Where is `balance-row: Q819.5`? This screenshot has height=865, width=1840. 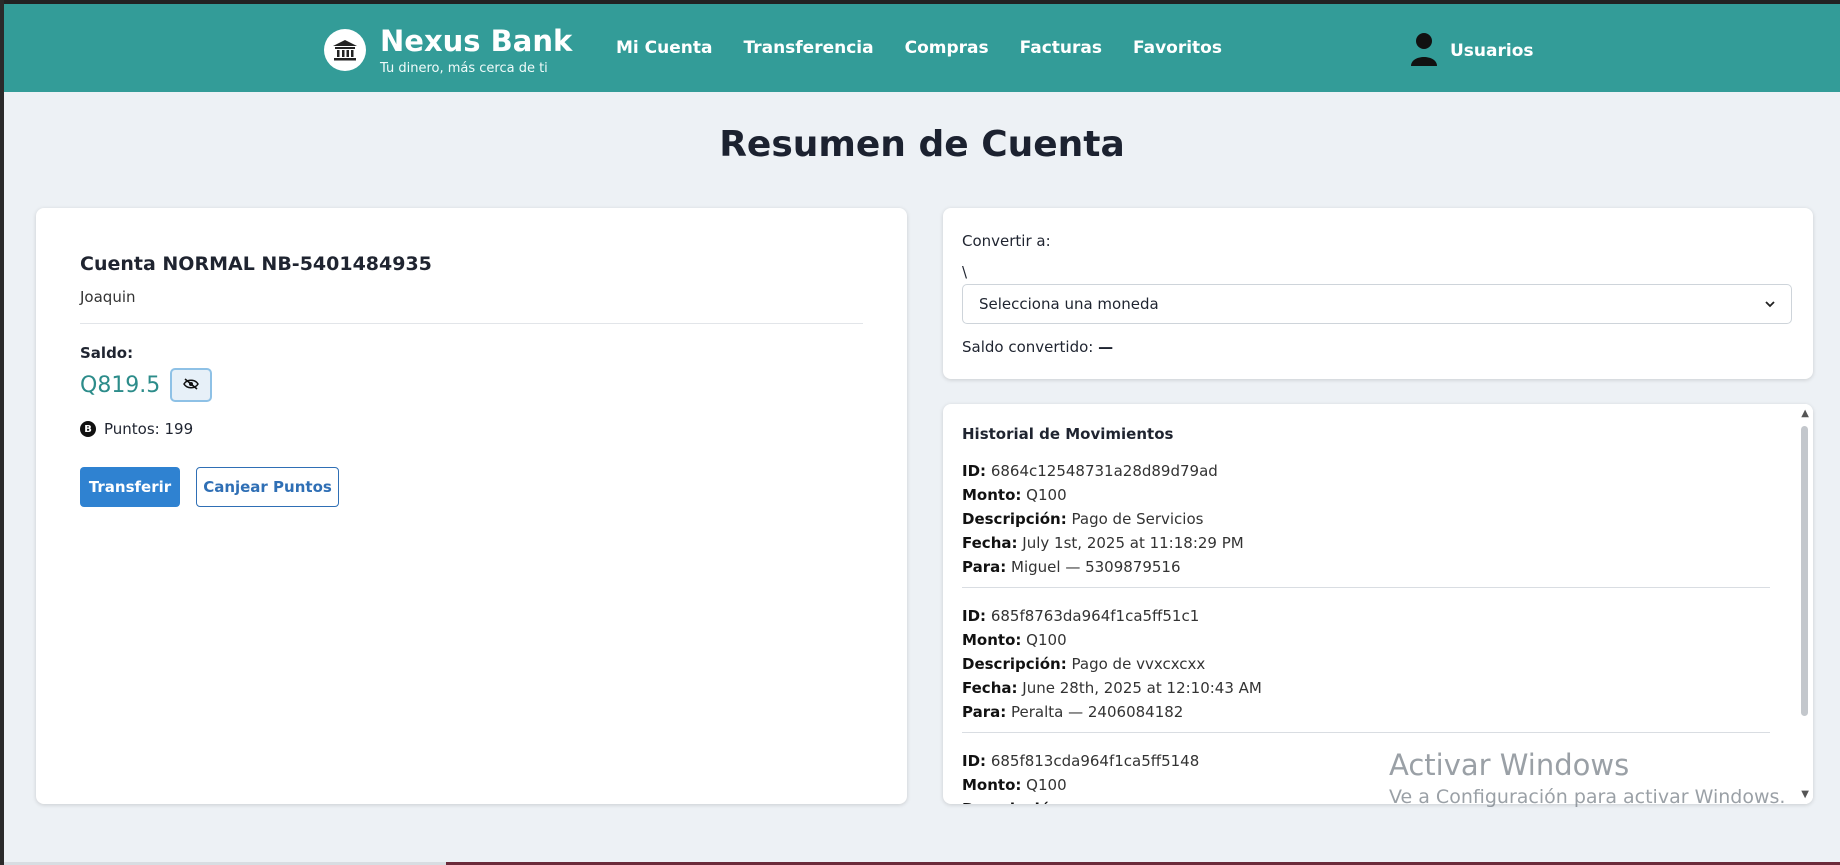
balance-row: Q819.5 is located at coordinates (146, 385).